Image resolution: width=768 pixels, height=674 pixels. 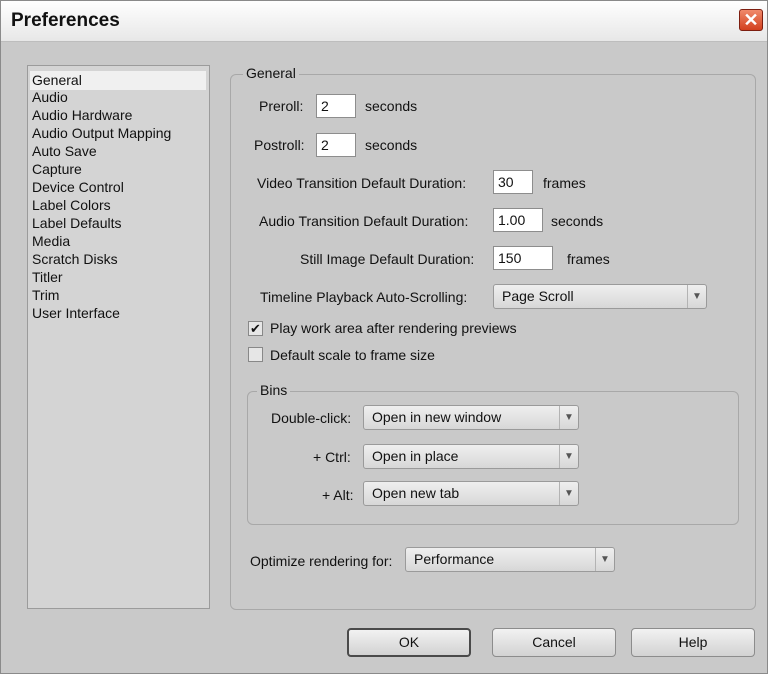 I want to click on category-item-audio-output-mapping: Audio Output Mapping, so click(x=101, y=133).